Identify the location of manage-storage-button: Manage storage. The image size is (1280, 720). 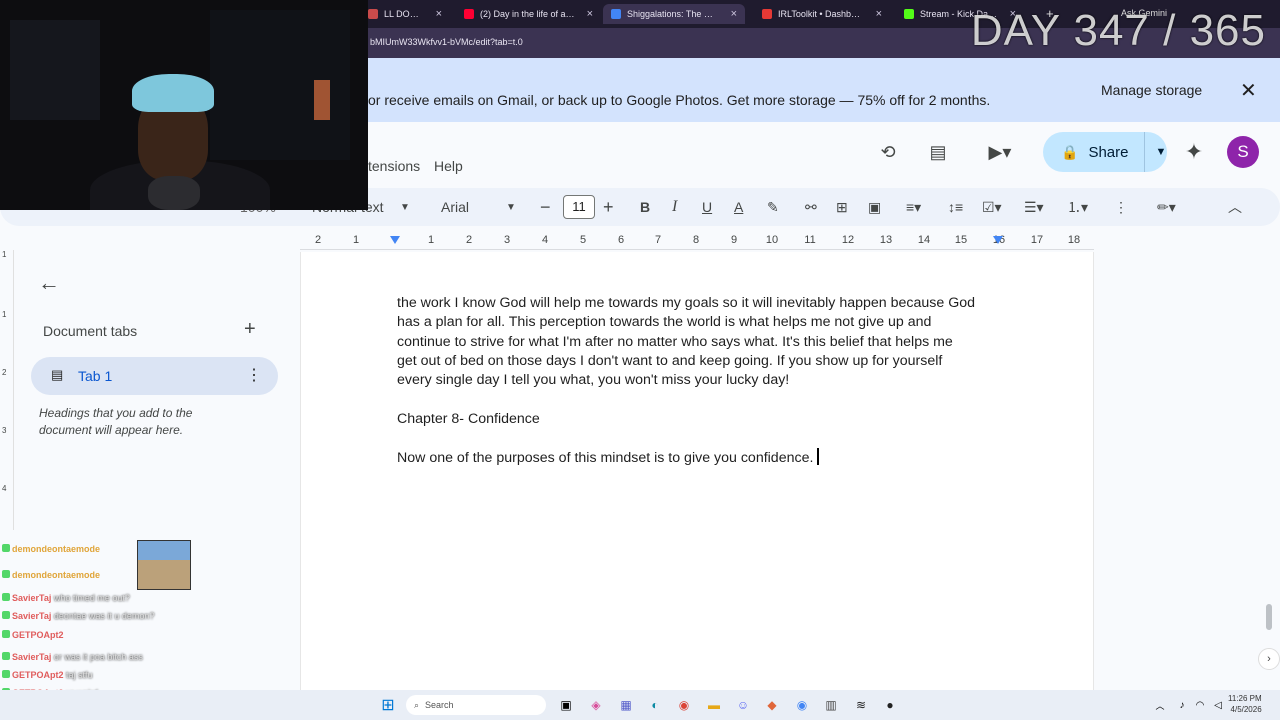
(1151, 90).